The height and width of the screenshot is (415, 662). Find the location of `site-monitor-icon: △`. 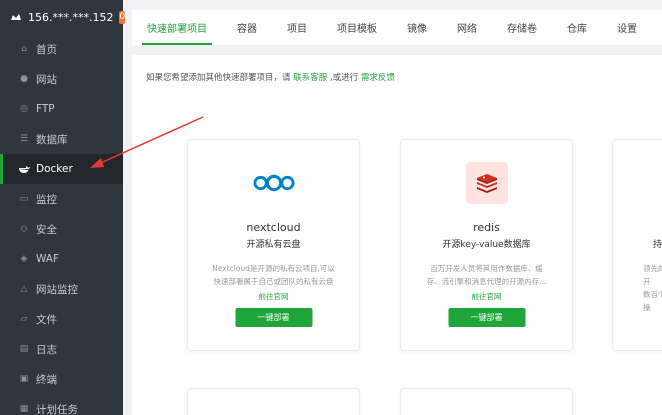

site-monitor-icon: △ is located at coordinates (24, 289).